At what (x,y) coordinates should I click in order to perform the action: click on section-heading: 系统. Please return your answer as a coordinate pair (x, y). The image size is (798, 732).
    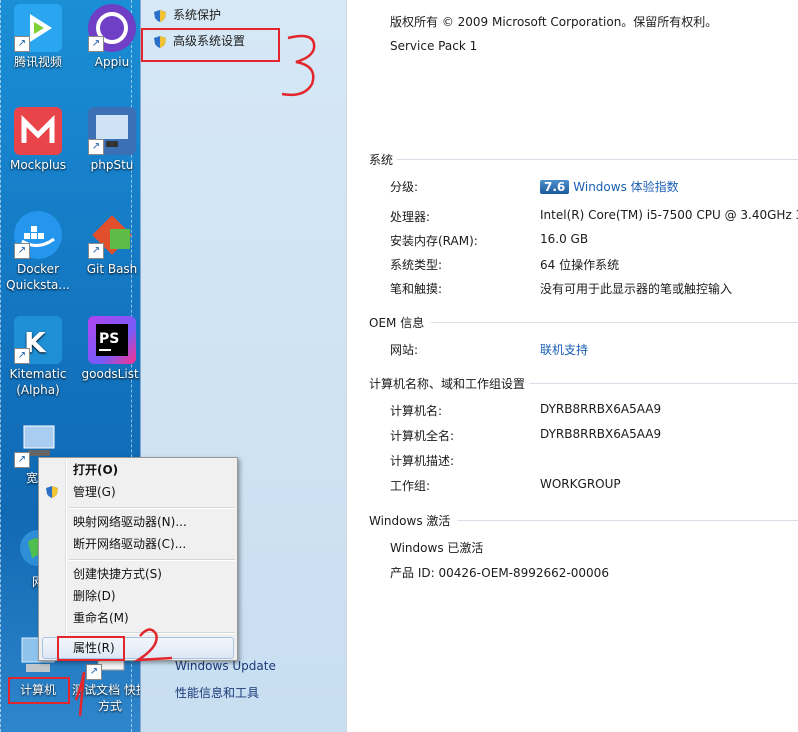
    Looking at the image, I should click on (381, 160).